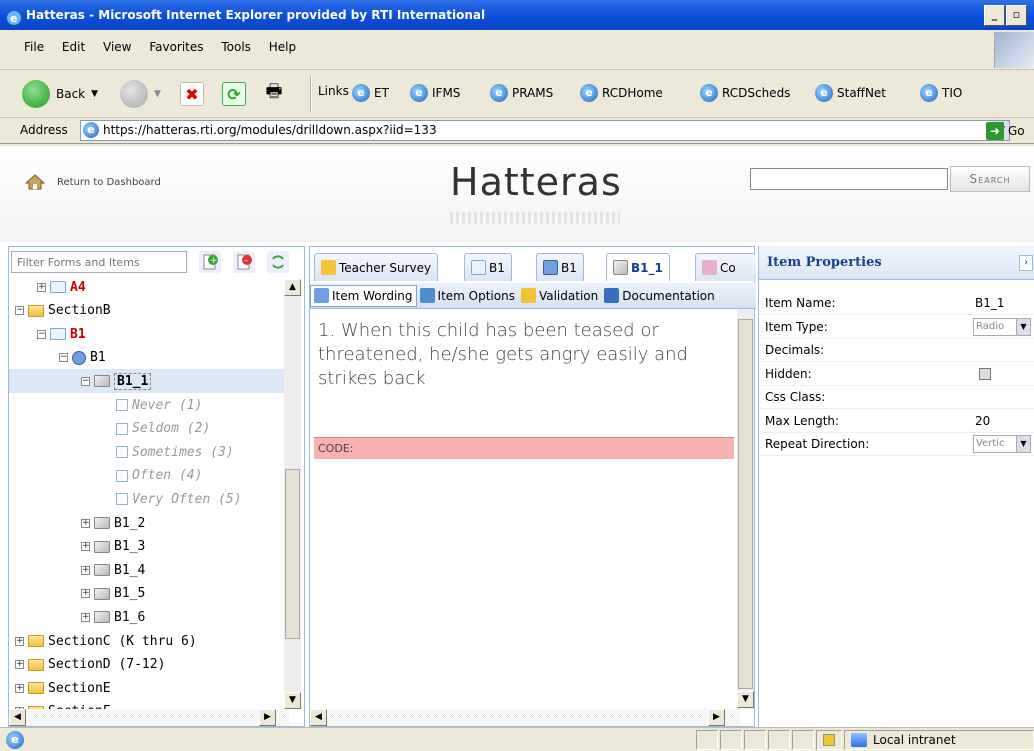  What do you see at coordinates (896, 444) in the screenshot?
I see `property-row: Repeat Direction: Vertic ▼` at bounding box center [896, 444].